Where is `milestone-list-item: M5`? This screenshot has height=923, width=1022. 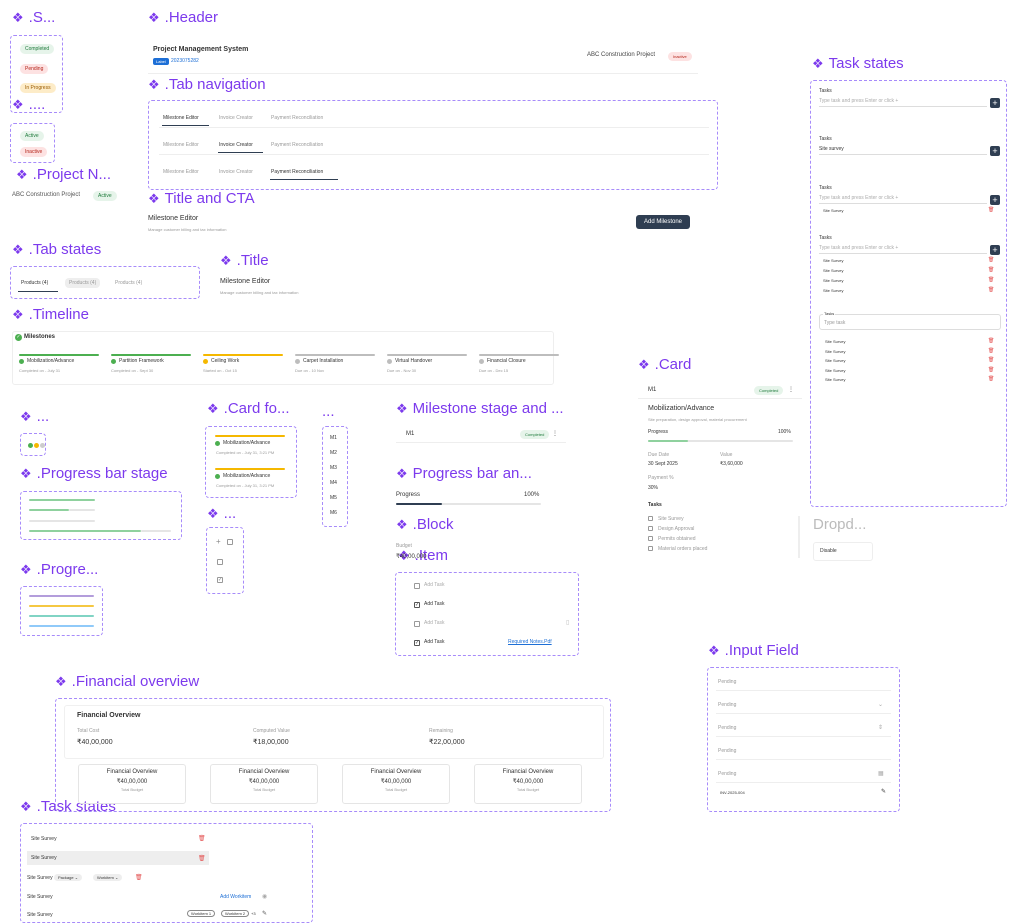
milestone-list-item: M5 is located at coordinates (333, 498).